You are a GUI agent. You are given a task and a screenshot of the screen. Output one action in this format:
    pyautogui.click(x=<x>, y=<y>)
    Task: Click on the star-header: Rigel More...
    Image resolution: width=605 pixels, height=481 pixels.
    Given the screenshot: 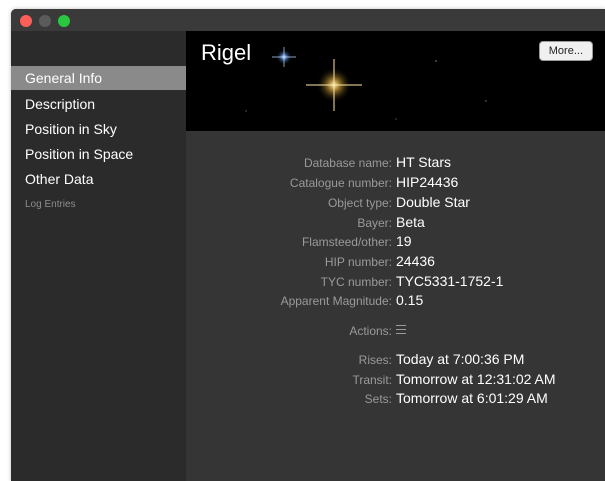 What is the action you would take?
    pyautogui.click(x=395, y=81)
    